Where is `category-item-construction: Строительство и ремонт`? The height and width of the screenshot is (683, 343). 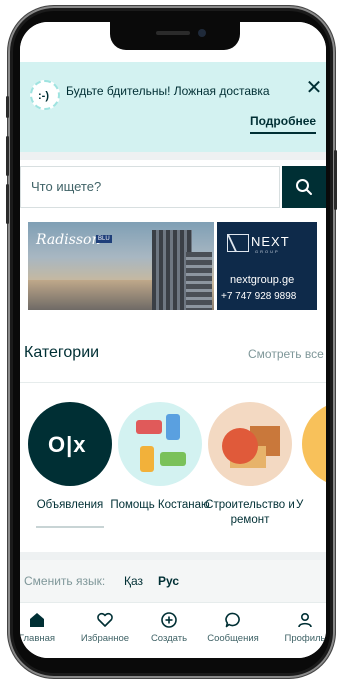
category-item-construction: Строительство и ремонт is located at coordinates (250, 464).